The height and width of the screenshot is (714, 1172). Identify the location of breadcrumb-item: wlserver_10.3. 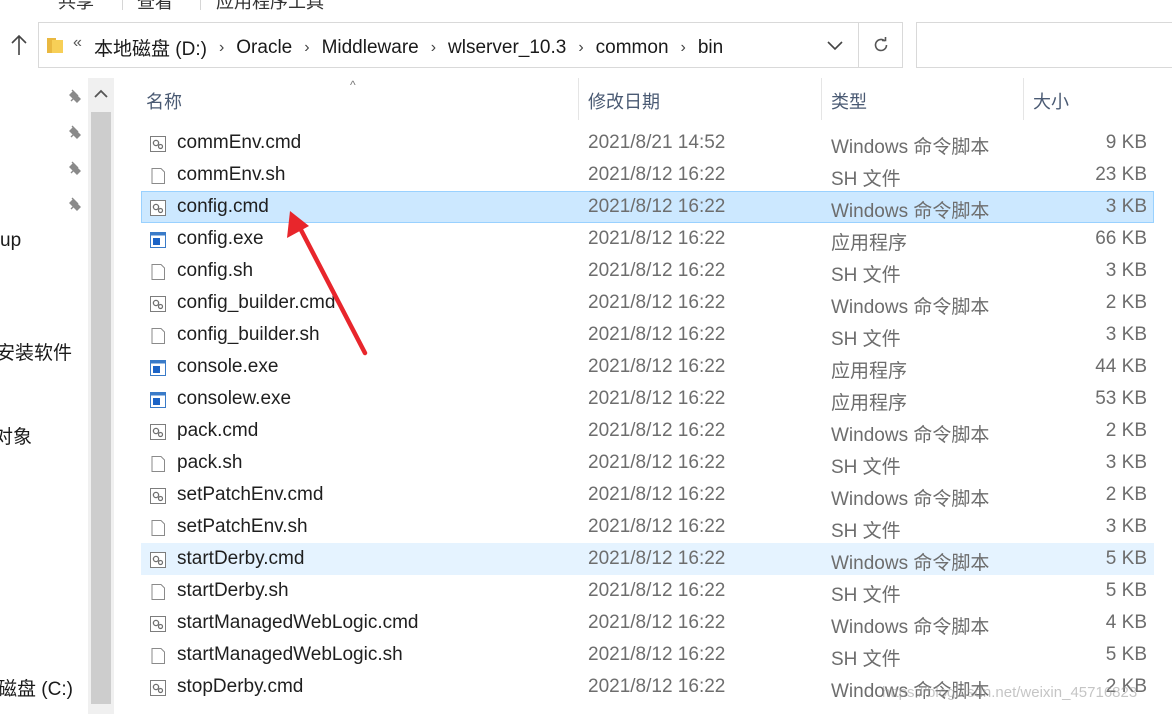
(507, 48).